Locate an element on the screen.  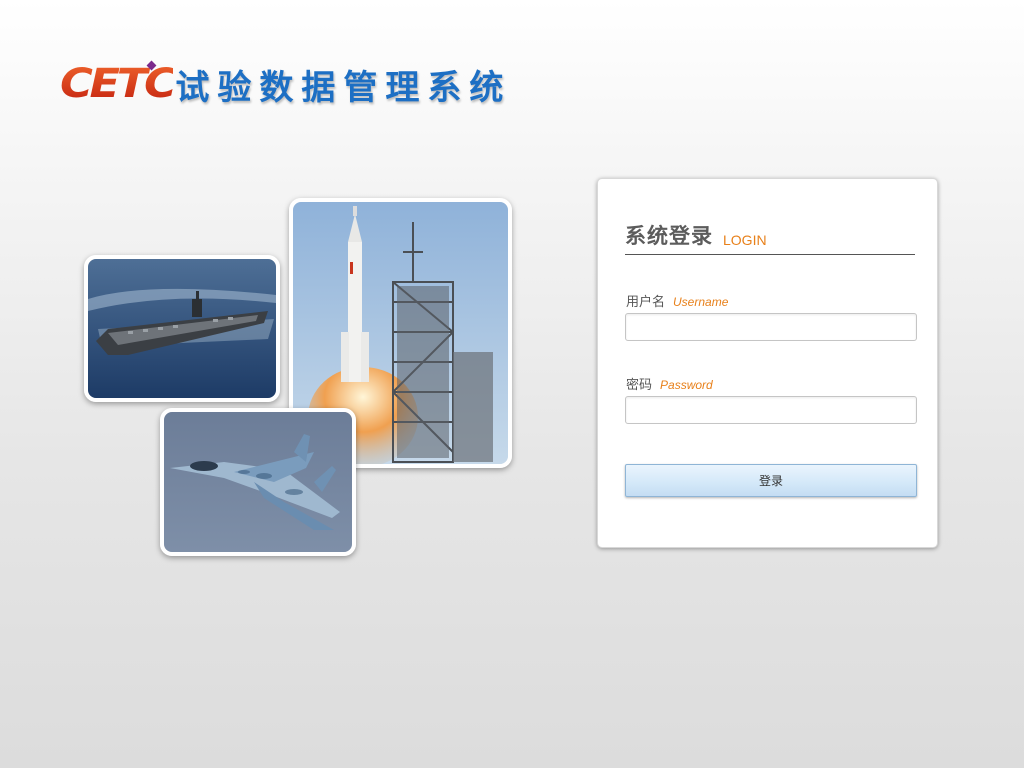
header-logo: CETC 试验数据管理系统 is located at coordinates (285, 84).